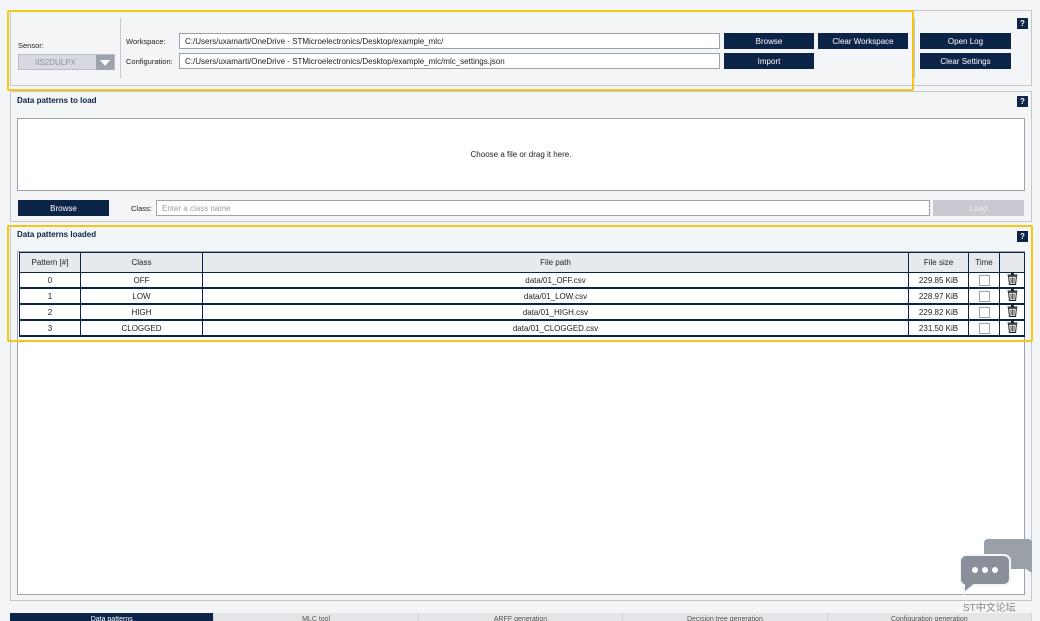  What do you see at coordinates (914, 48) in the screenshot?
I see `side-divider` at bounding box center [914, 48].